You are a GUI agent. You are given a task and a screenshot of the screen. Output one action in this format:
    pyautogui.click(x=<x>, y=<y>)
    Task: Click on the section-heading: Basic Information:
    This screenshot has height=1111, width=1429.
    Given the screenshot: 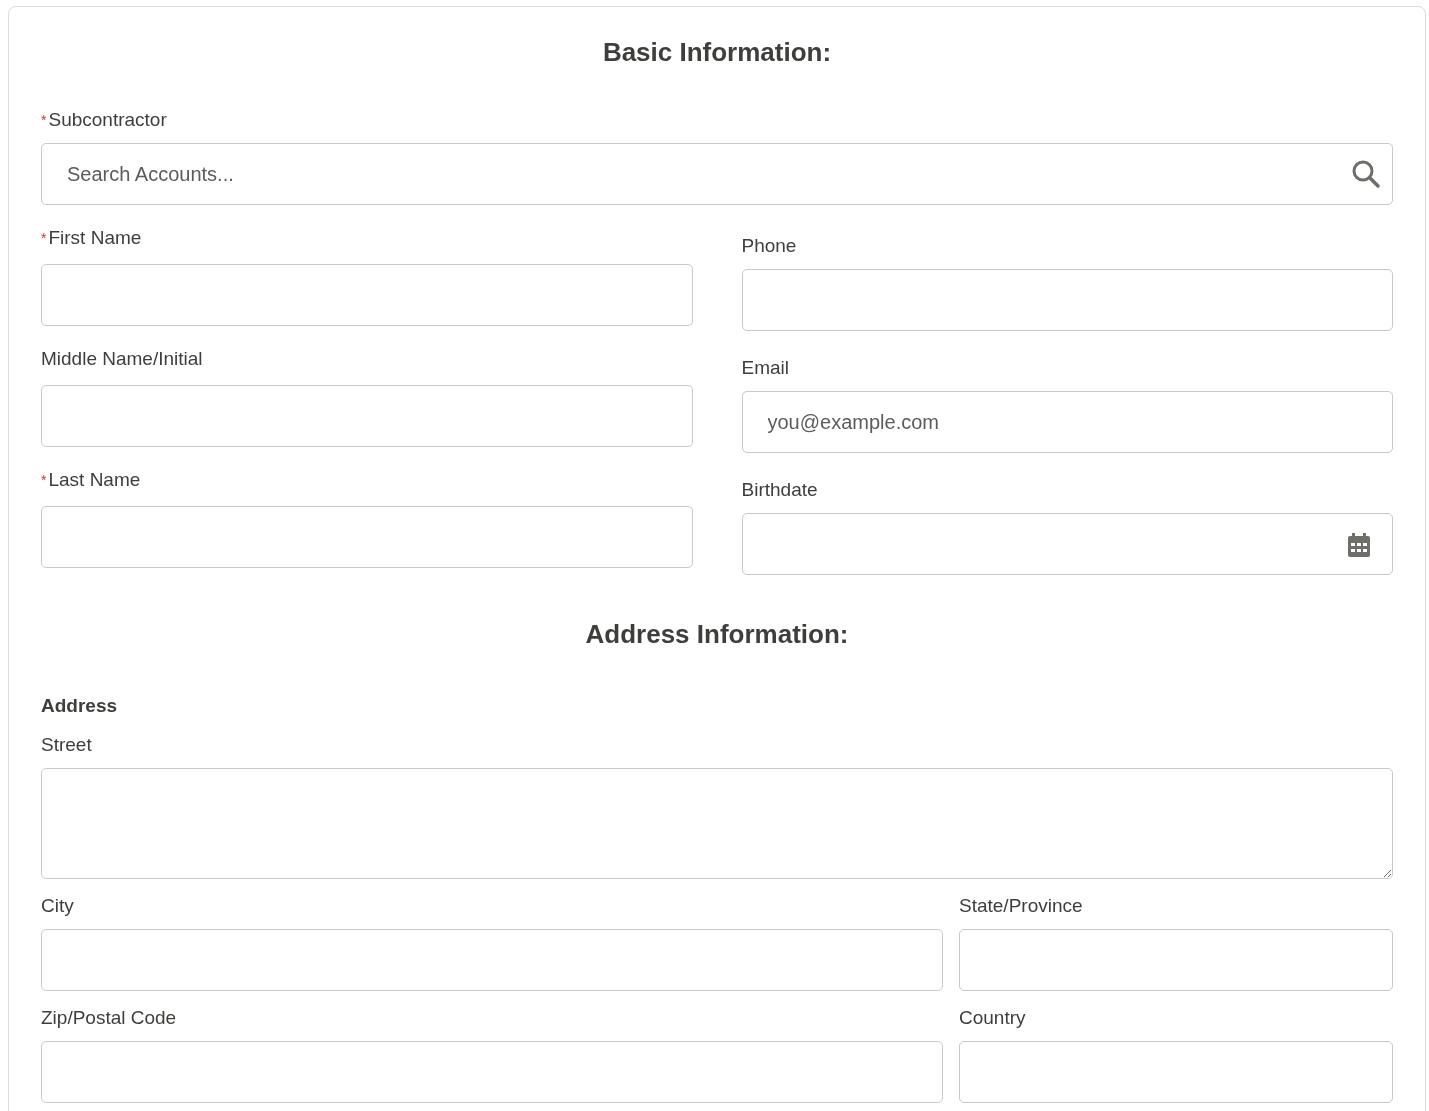 What is the action you would take?
    pyautogui.click(x=717, y=52)
    